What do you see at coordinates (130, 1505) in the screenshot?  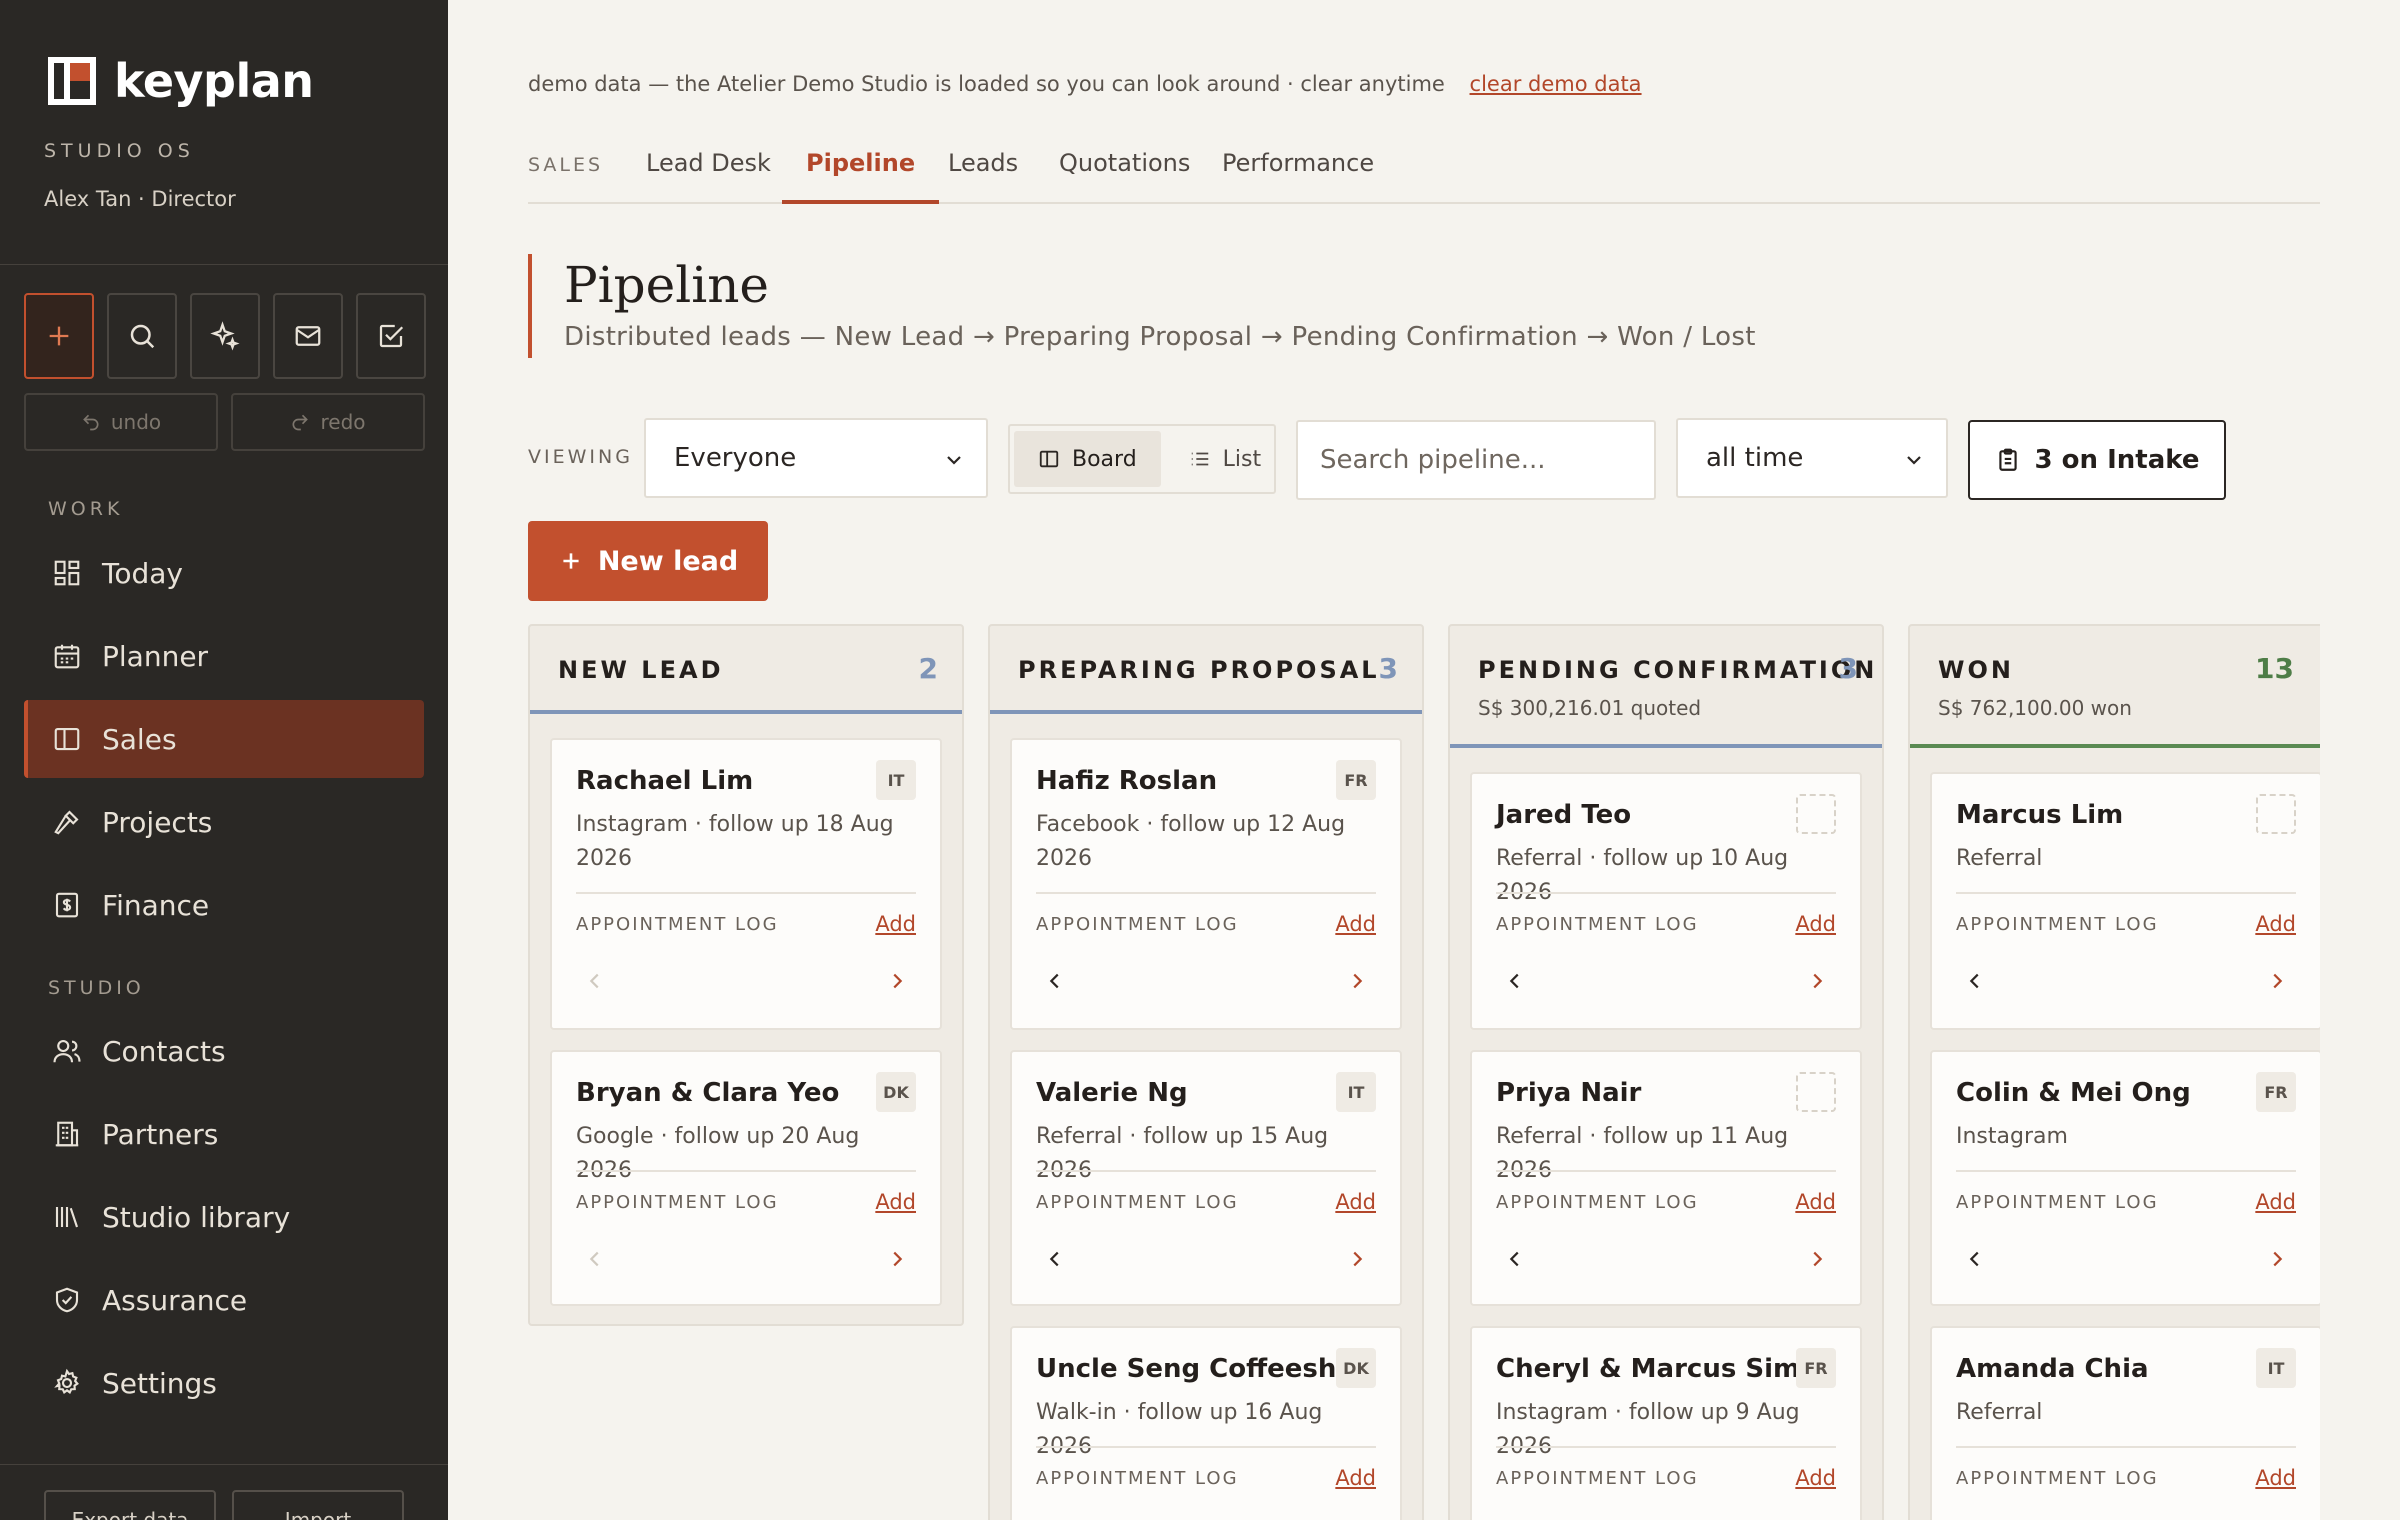 I see `export-data-button: Export data` at bounding box center [130, 1505].